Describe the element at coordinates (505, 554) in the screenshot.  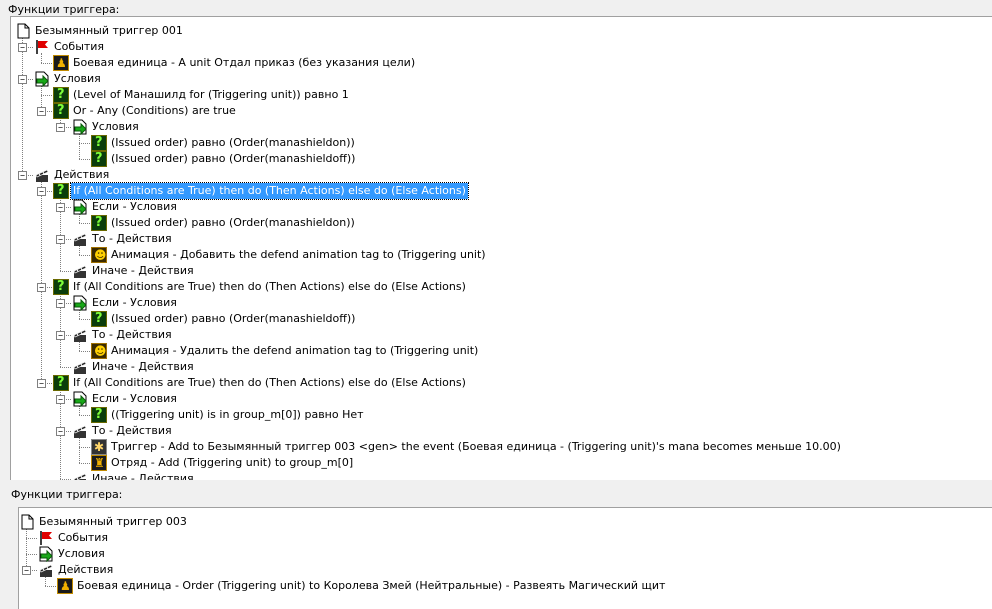
I see `tree-node: Условия` at that location.